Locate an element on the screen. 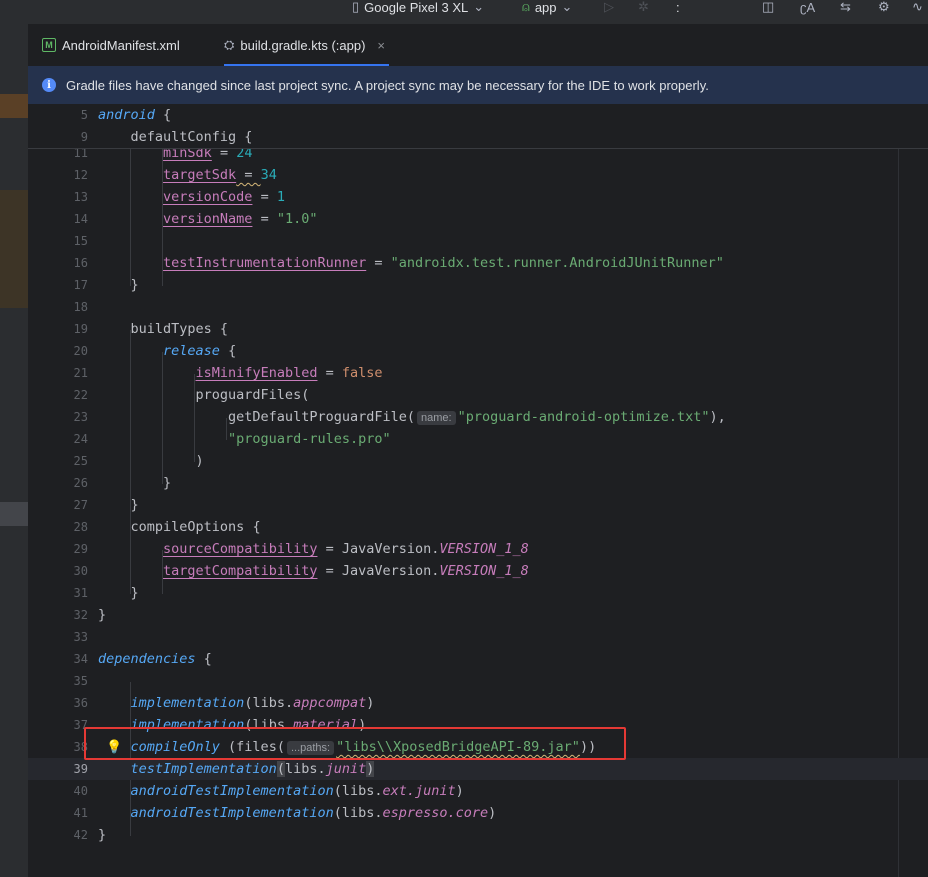 The width and height of the screenshot is (928, 877). device-label: Google Pixel 3 XL is located at coordinates (416, 7).